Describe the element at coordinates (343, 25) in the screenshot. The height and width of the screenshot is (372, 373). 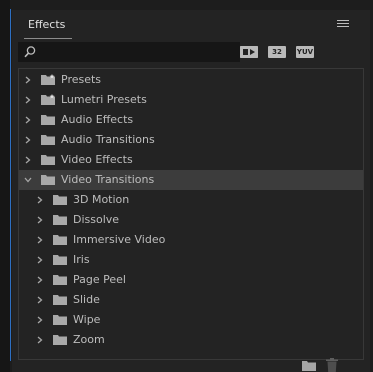
I see `hamburger-menu-icon` at that location.